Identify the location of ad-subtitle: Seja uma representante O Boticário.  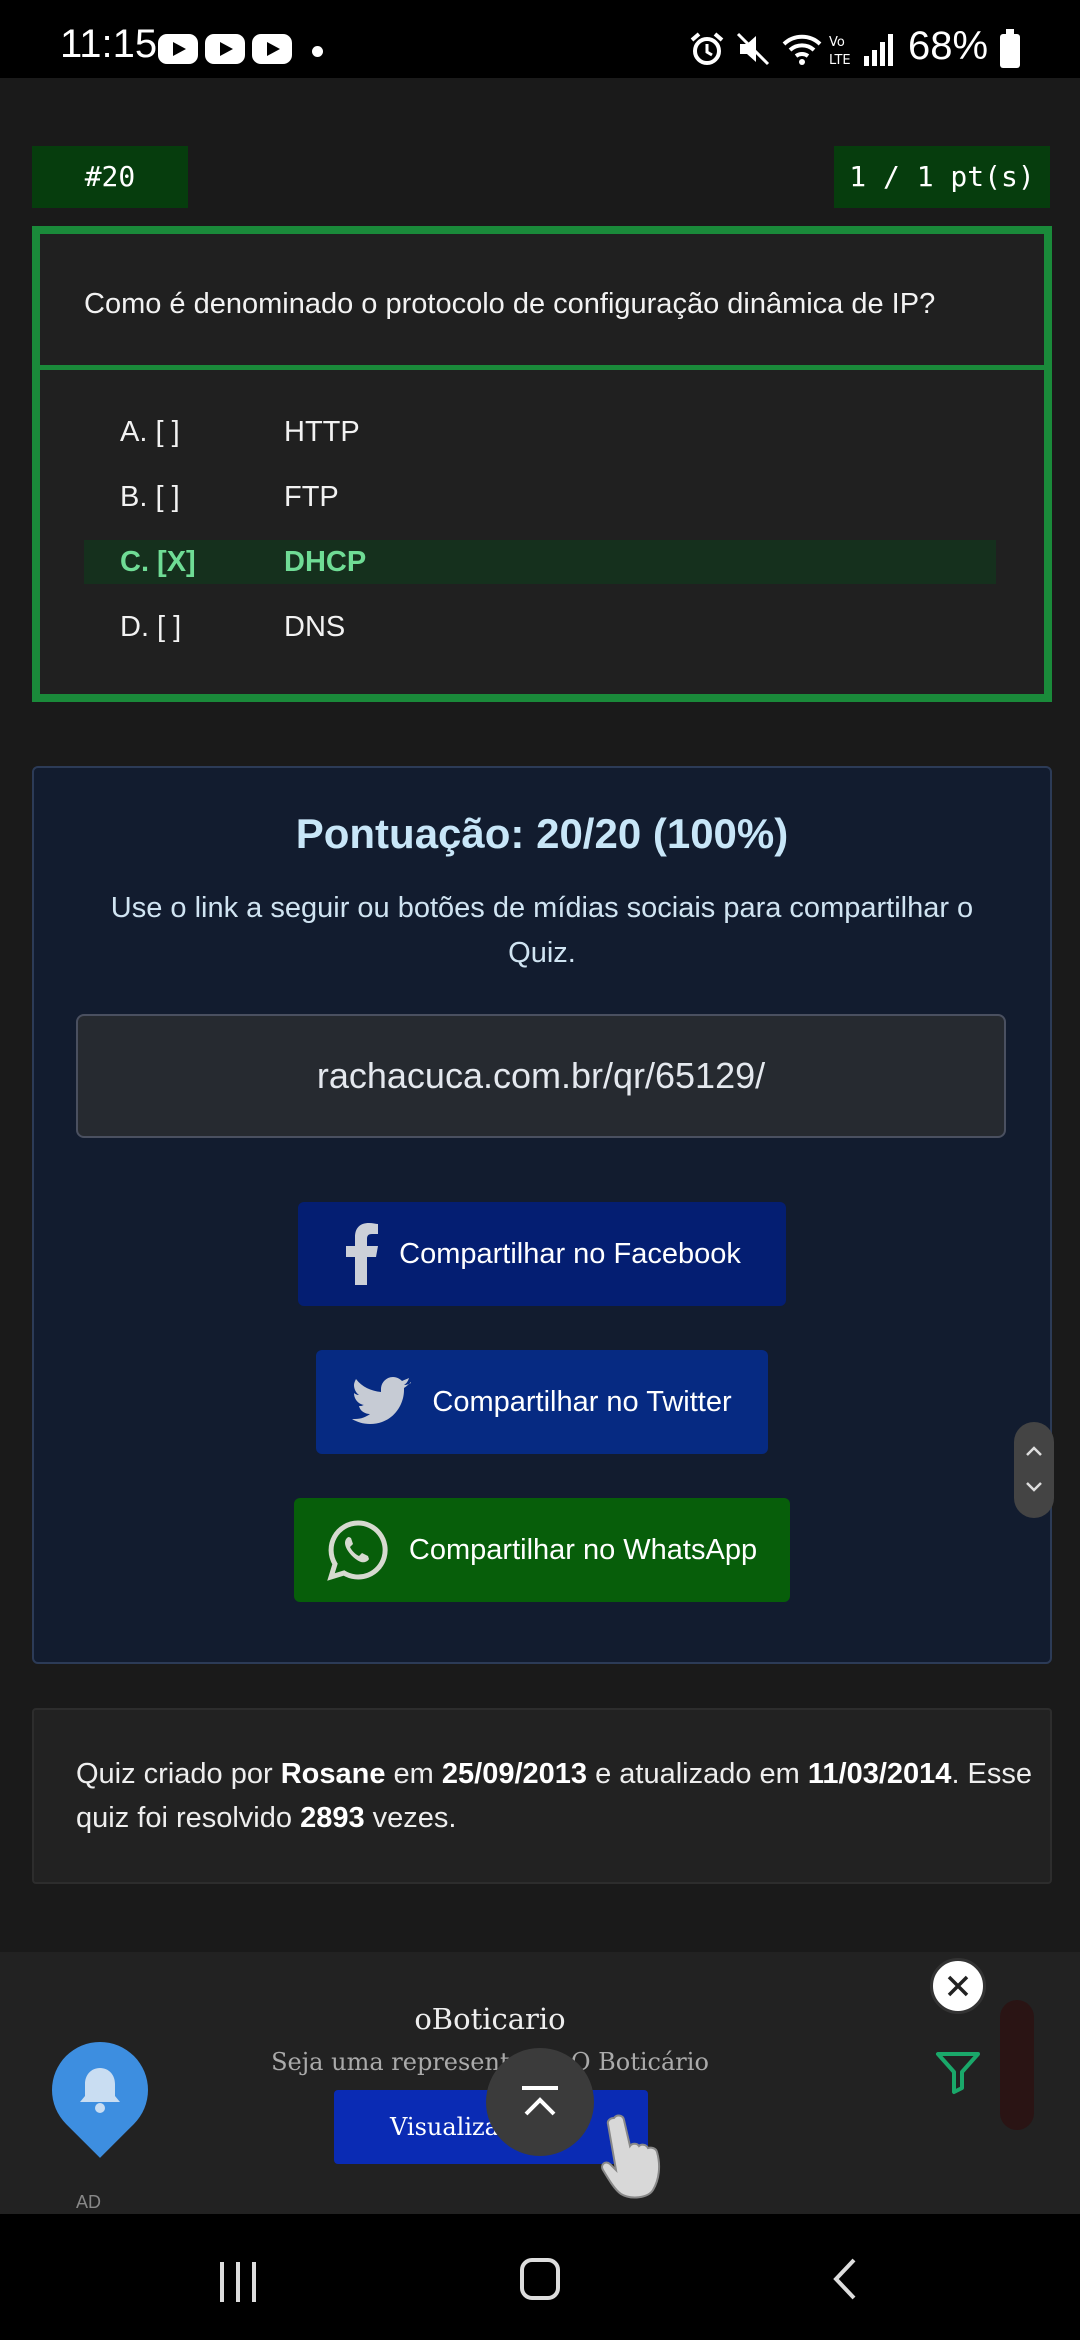
(490, 2062).